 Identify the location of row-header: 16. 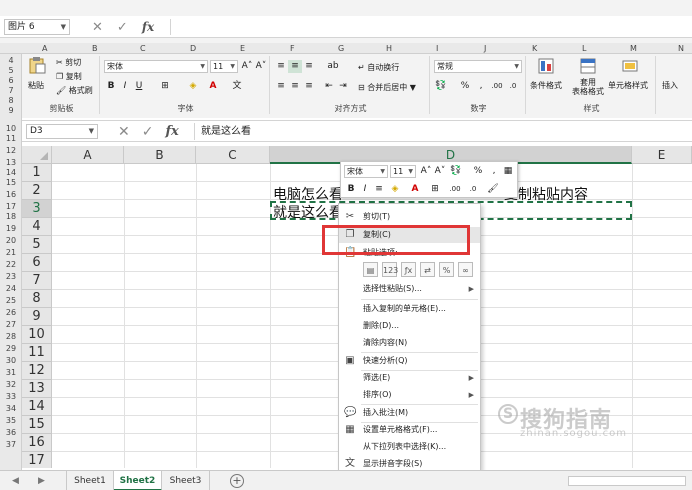
(37, 443).